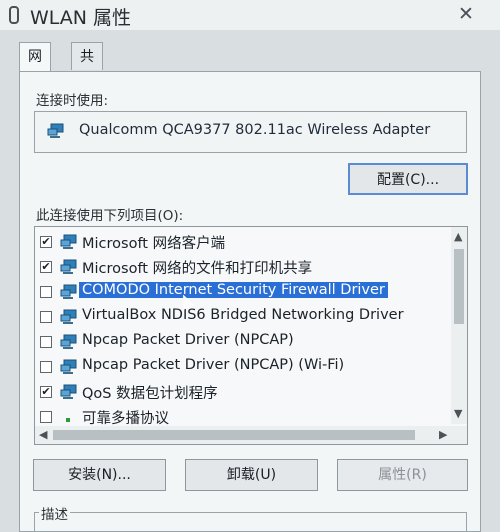 The width and height of the screenshot is (500, 532). What do you see at coordinates (250, 15) in the screenshot?
I see `title-bar: WLAN 属性 ✕` at bounding box center [250, 15].